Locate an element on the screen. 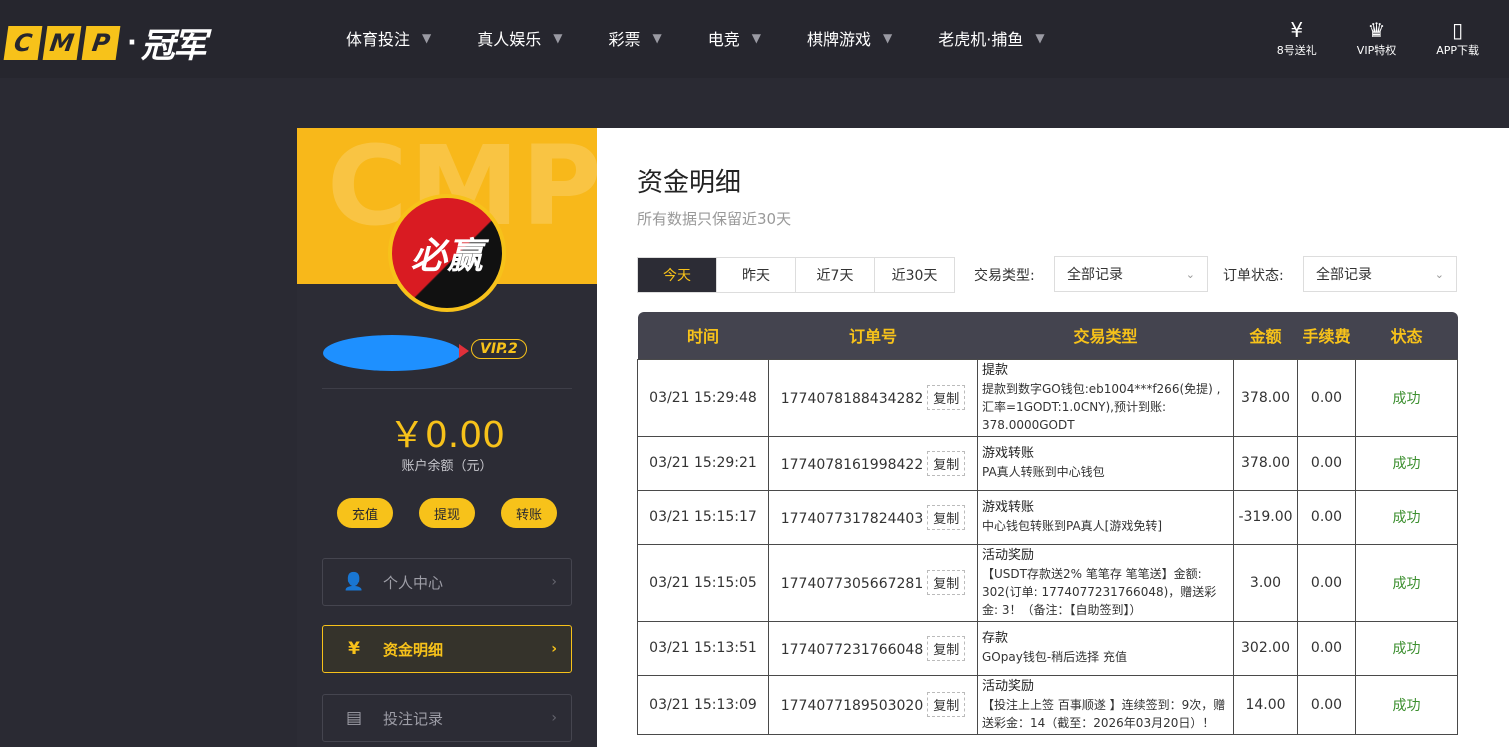  nav-vip-link: ♛ VIP特权 is located at coordinates (1376, 38).